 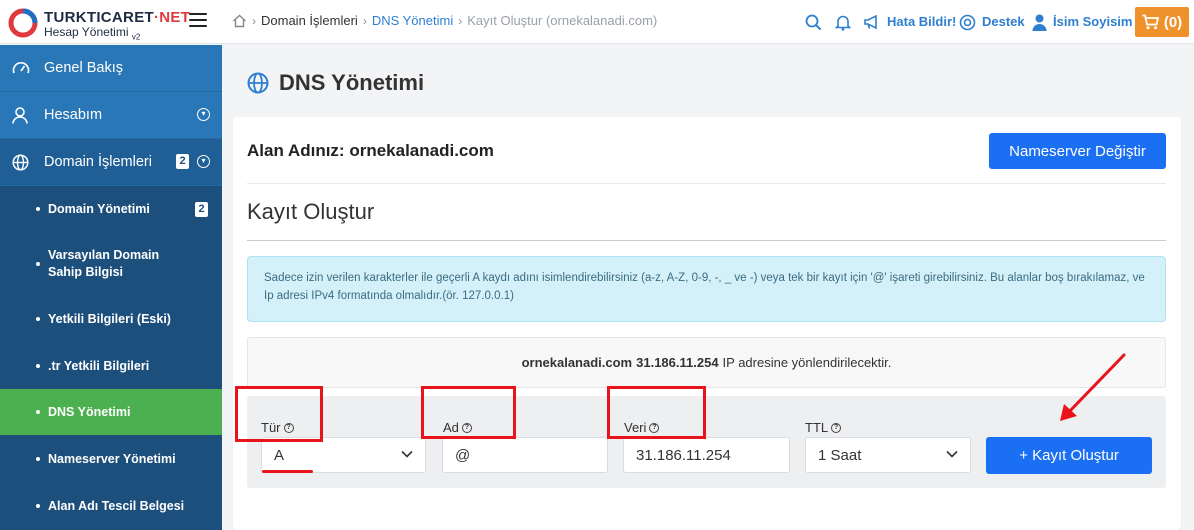 I want to click on sidebar-subitem-label: .tr Yetkili Bilgileri, so click(x=99, y=365).